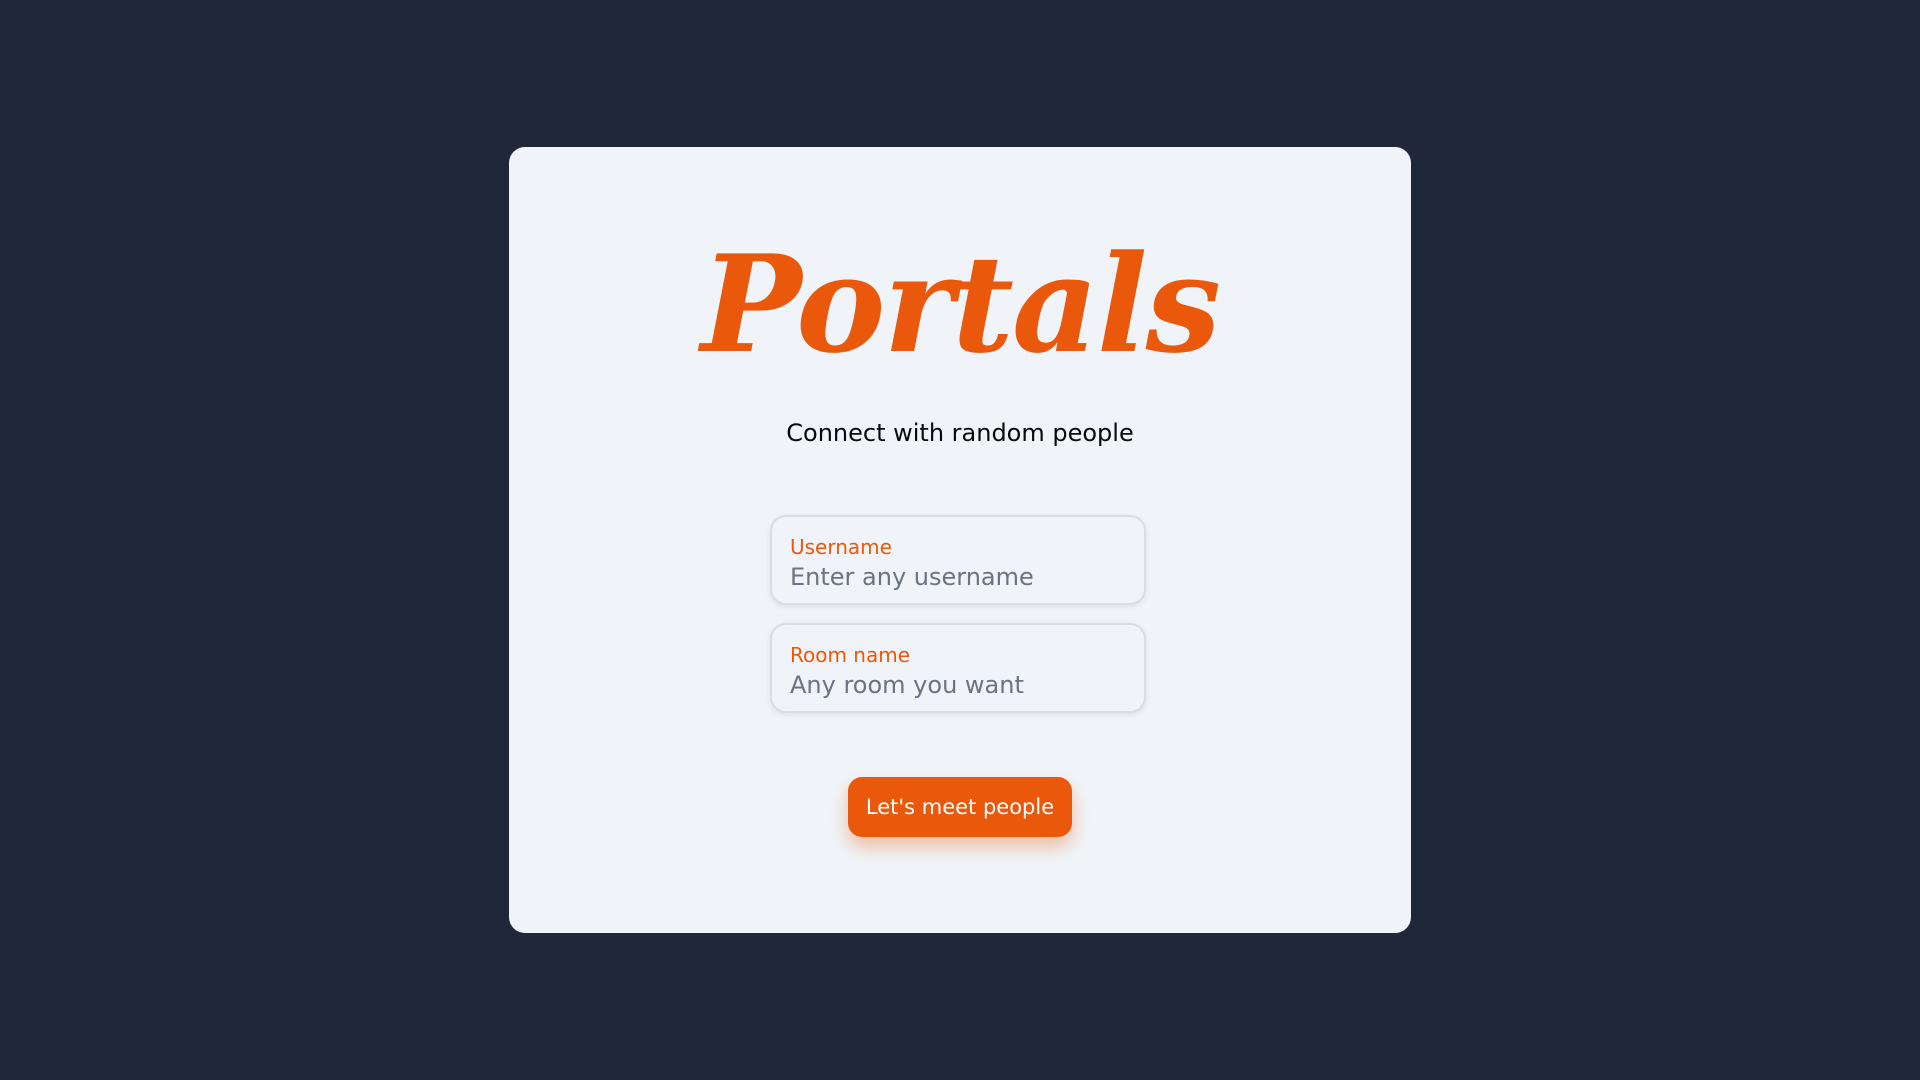 Image resolution: width=1920 pixels, height=1080 pixels. I want to click on app-subtitle: Connect with random people, so click(960, 433).